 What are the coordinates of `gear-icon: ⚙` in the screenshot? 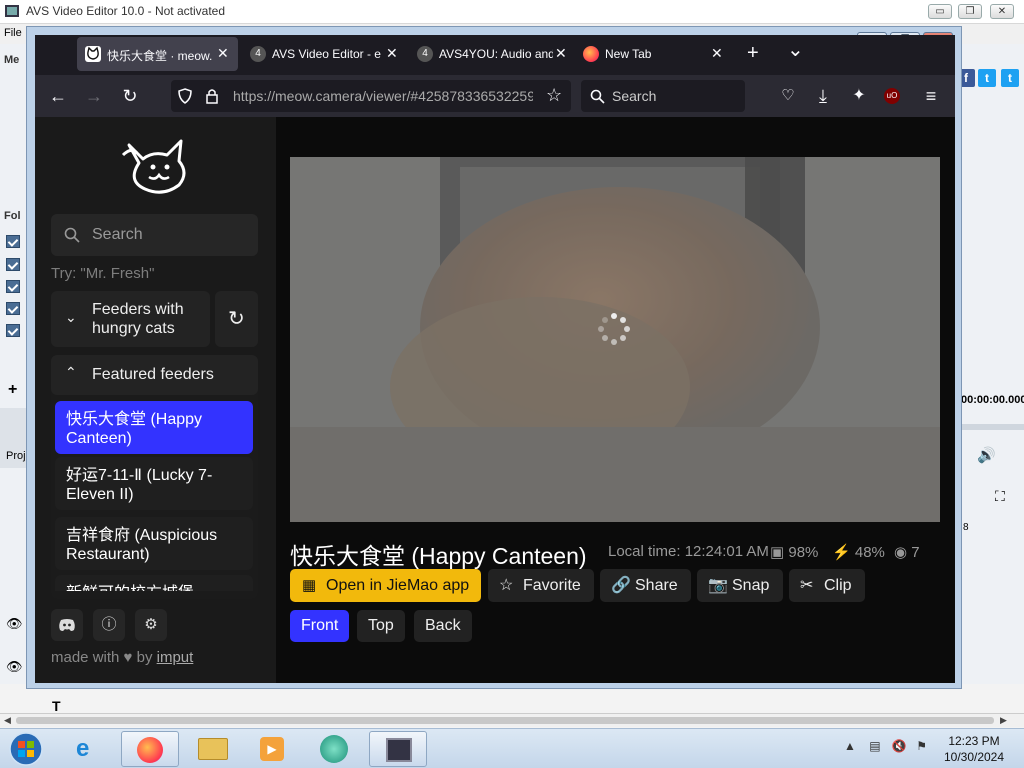 It's located at (151, 624).